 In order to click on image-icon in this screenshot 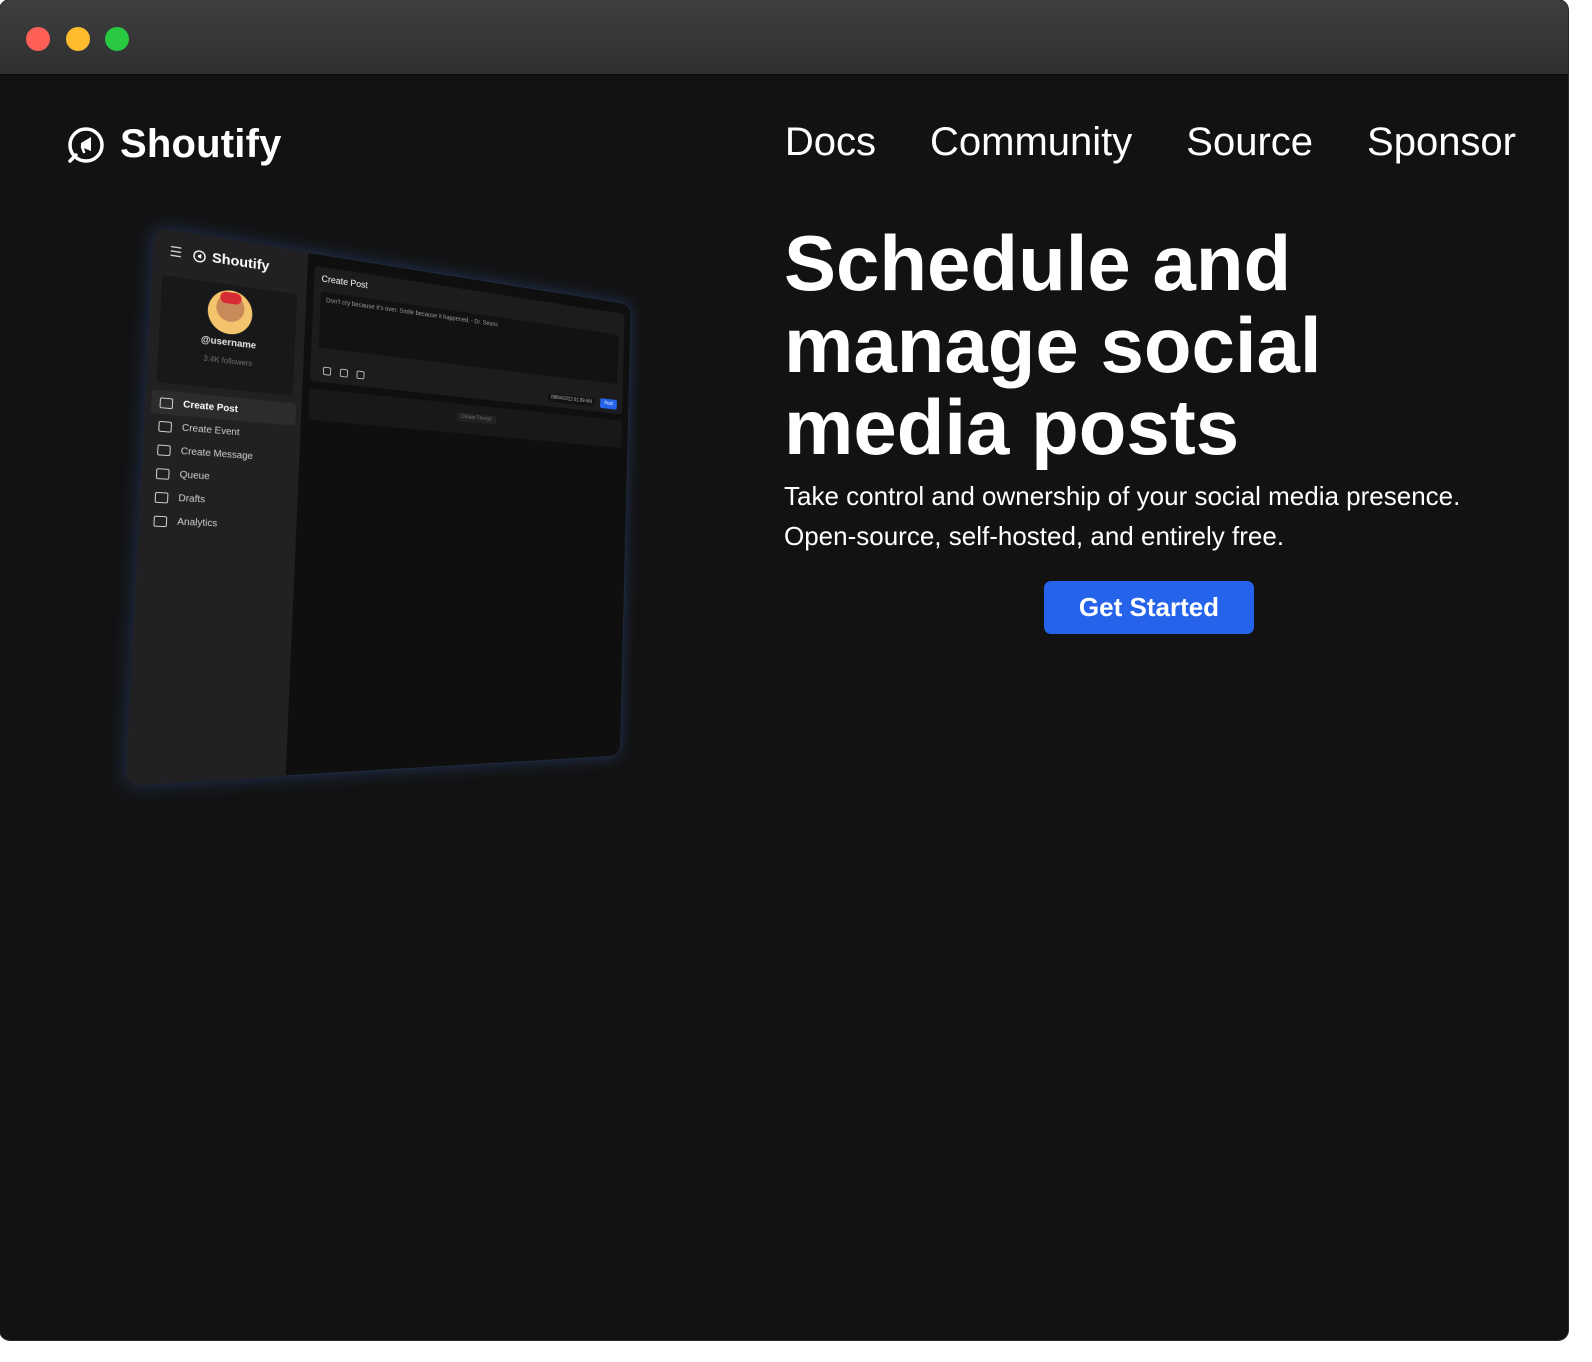, I will do `click(344, 373)`.